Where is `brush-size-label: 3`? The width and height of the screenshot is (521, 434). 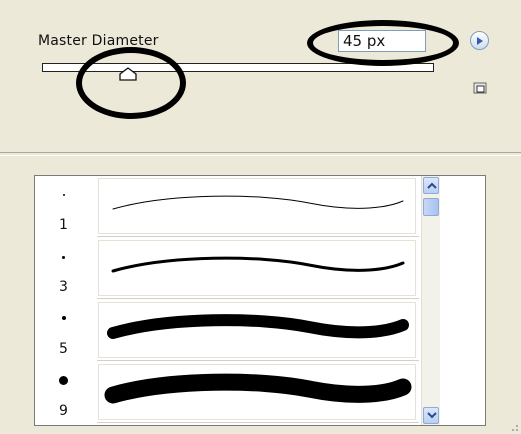 brush-size-label: 3 is located at coordinates (63, 287).